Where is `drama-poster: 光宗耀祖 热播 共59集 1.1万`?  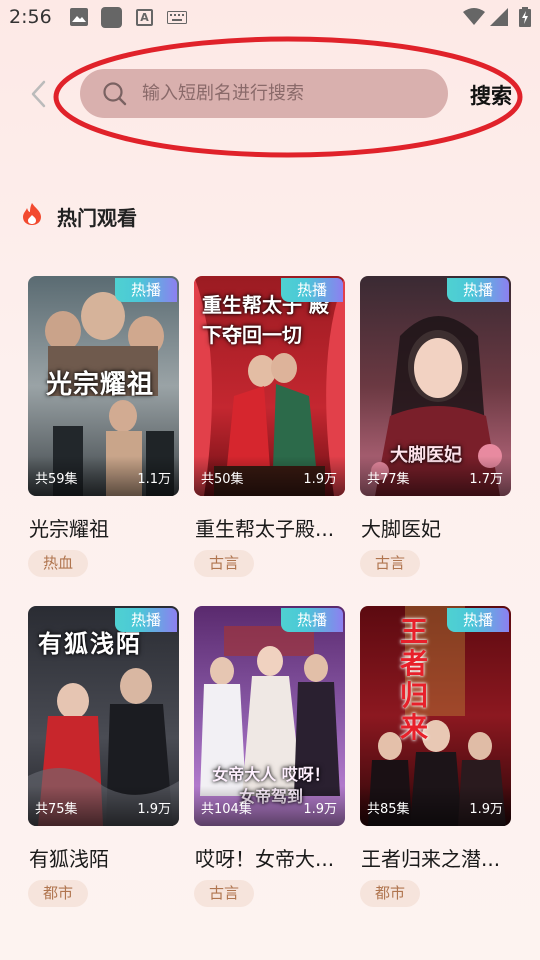 drama-poster: 光宗耀祖 热播 共59集 1.1万 is located at coordinates (103, 386).